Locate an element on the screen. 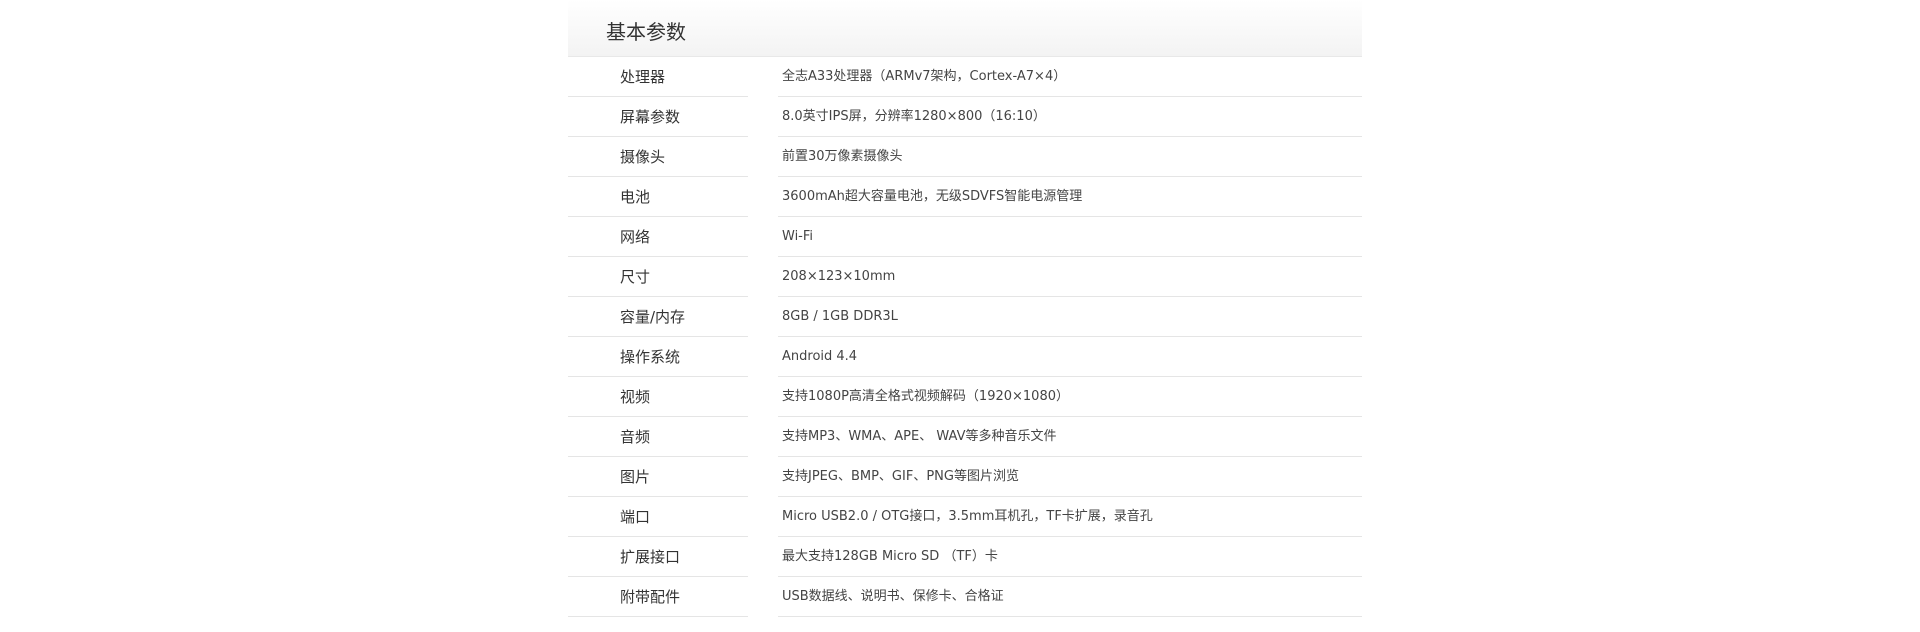 This screenshot has width=1920, height=632. spec-label-cell: 操作系统 is located at coordinates (658, 357).